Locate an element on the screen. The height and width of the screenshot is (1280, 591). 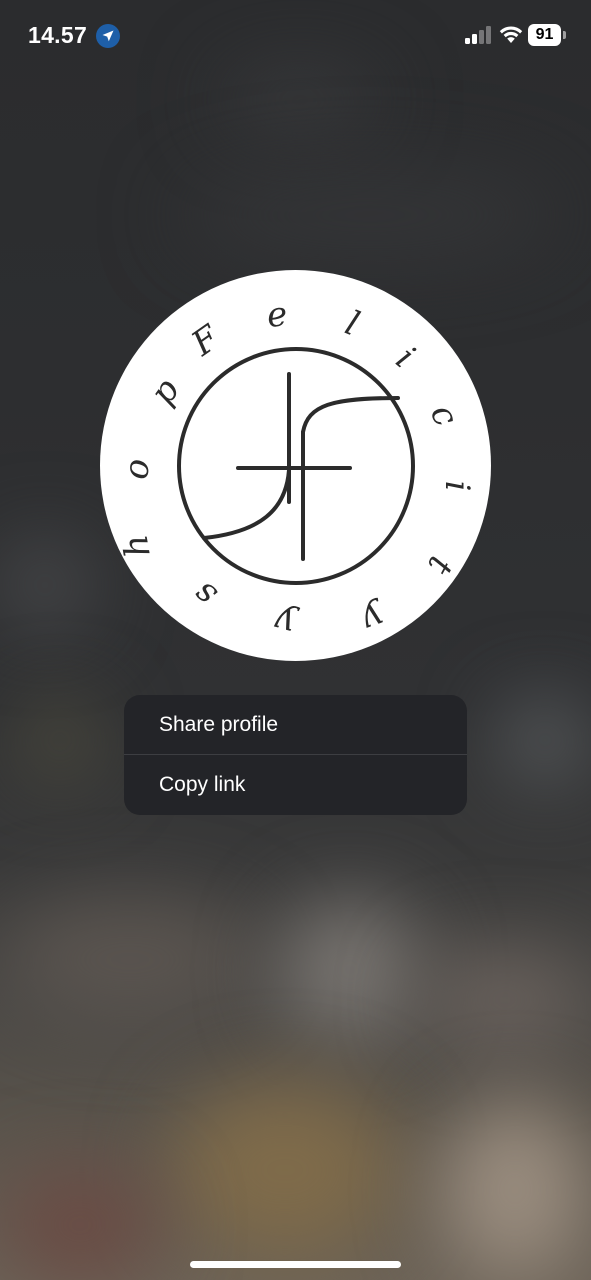
svg-text: e is located at coordinates (277, 315).